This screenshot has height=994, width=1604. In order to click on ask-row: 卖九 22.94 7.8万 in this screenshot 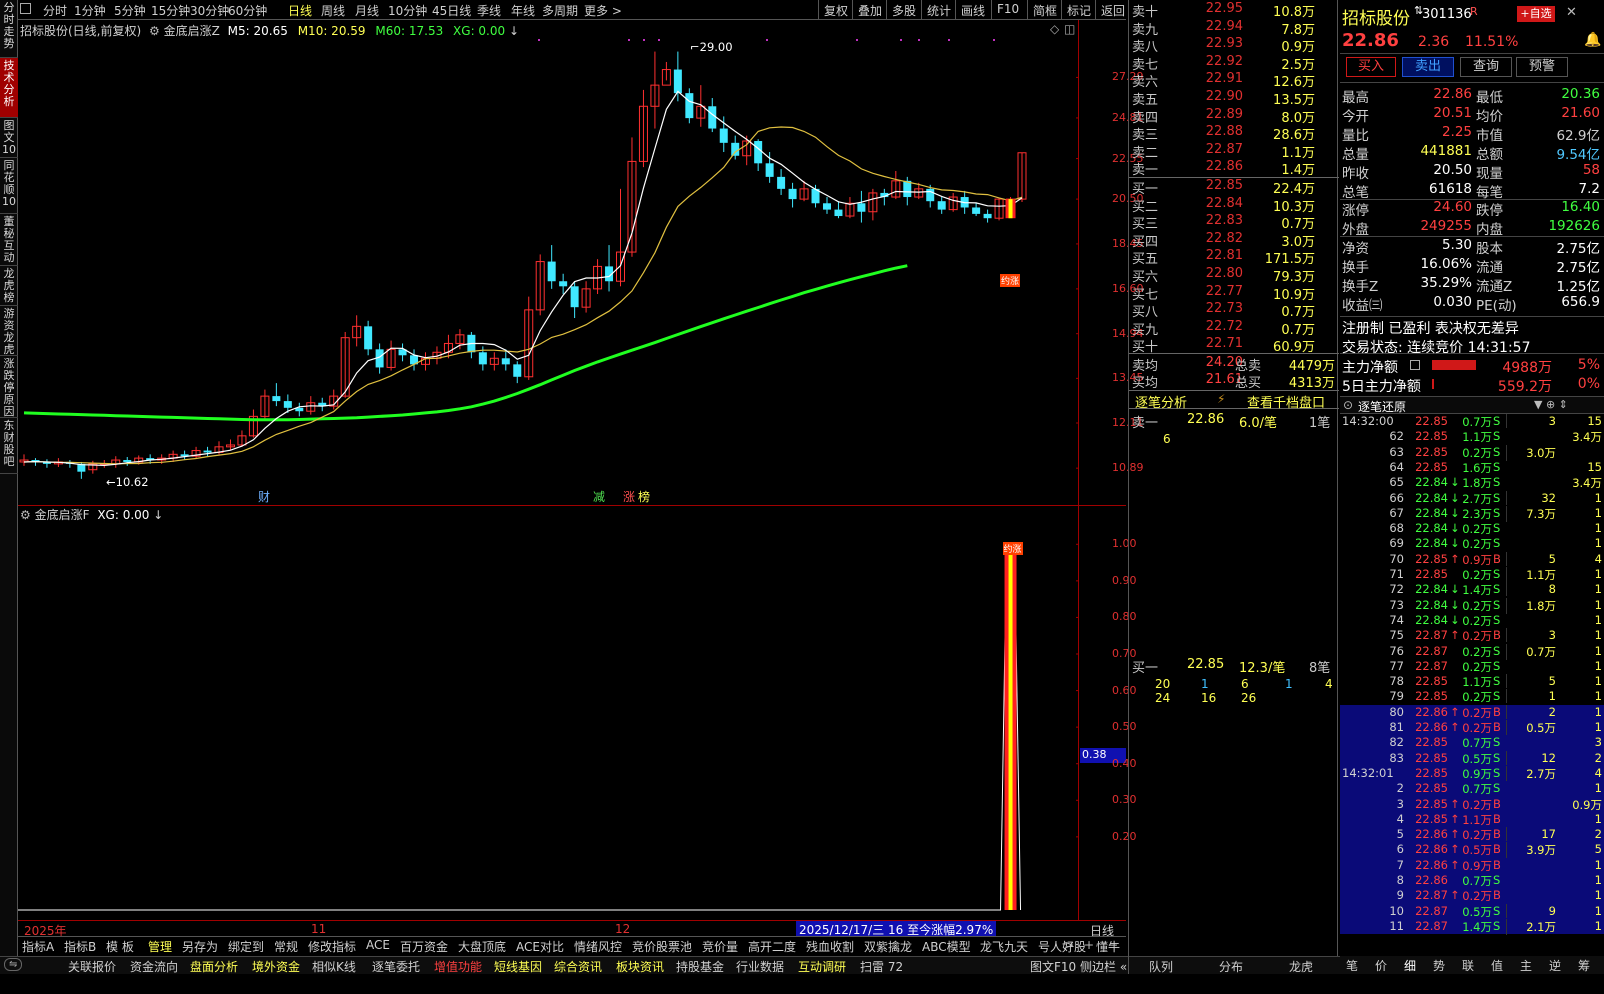, I will do `click(1234, 28)`.